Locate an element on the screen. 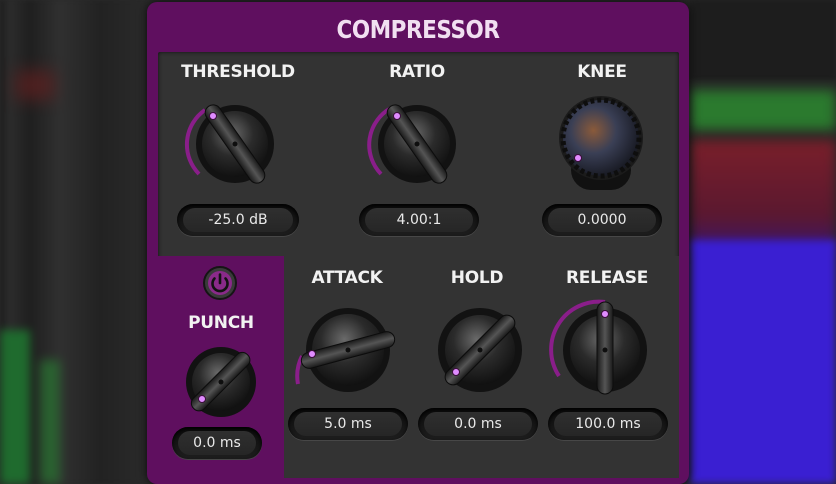  power-icon is located at coordinates (220, 283).